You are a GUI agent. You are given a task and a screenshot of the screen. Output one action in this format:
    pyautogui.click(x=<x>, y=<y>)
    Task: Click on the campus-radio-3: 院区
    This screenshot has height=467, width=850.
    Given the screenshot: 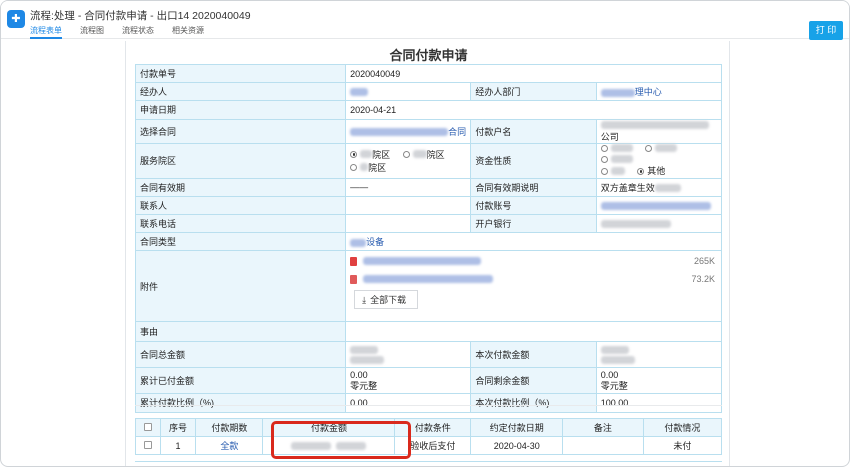 What is the action you would take?
    pyautogui.click(x=368, y=167)
    